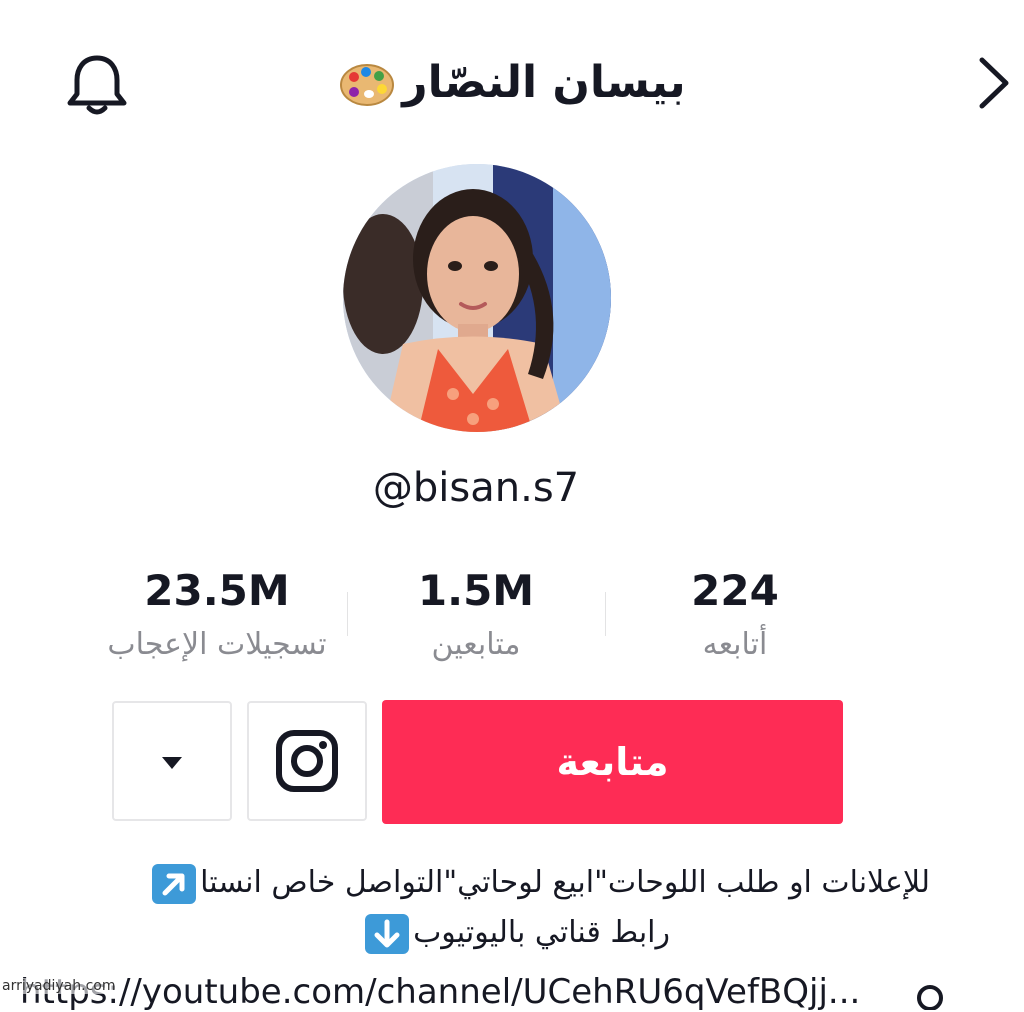  Describe the element at coordinates (350, 933) in the screenshot. I see `bio-line-2: رابط قناتي باليوتيوب` at that location.